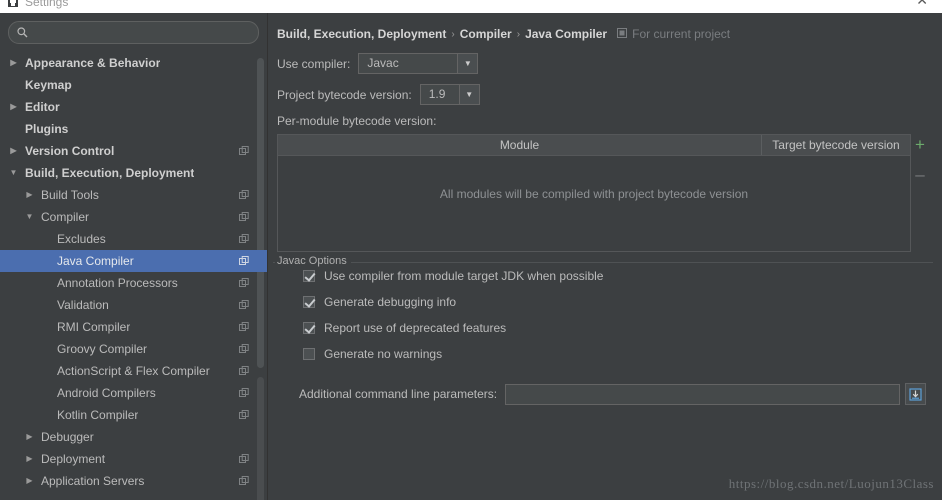 This screenshot has height=500, width=942. What do you see at coordinates (47, 4) in the screenshot?
I see `window-title: Settings` at bounding box center [47, 4].